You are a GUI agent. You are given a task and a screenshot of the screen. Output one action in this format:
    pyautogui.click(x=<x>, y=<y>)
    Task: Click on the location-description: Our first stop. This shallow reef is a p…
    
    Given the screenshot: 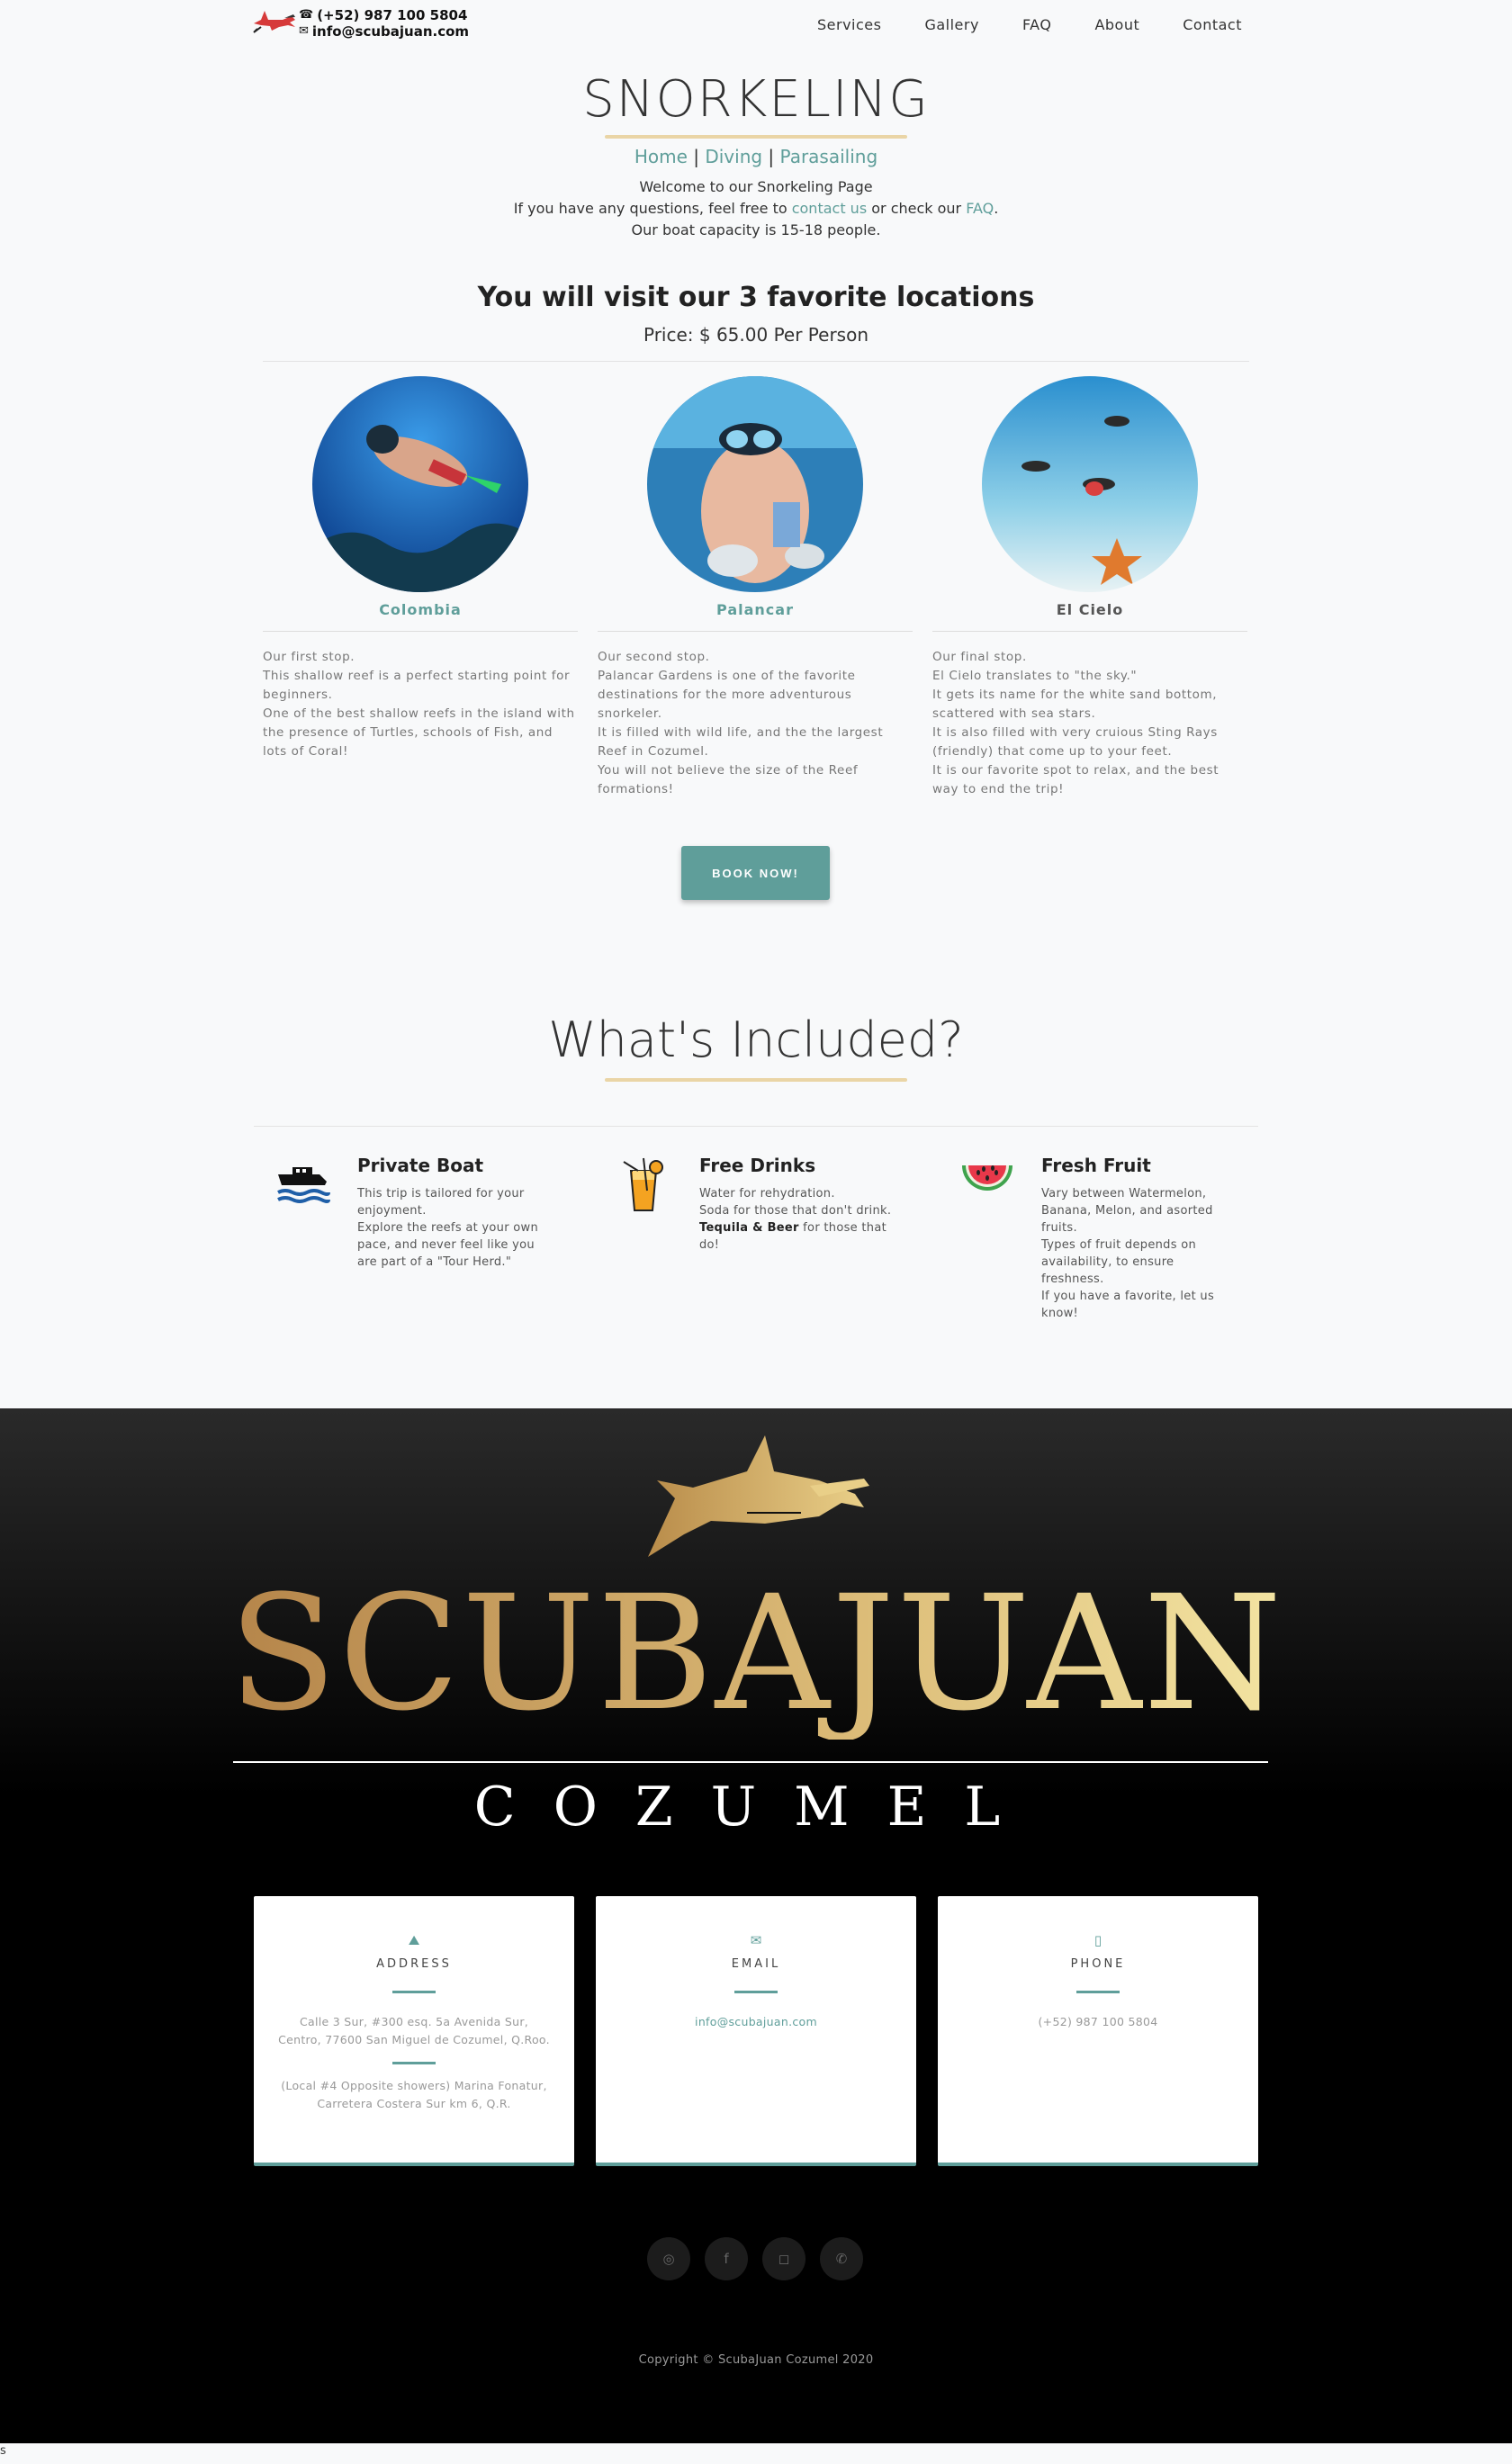 What is the action you would take?
    pyautogui.click(x=420, y=704)
    